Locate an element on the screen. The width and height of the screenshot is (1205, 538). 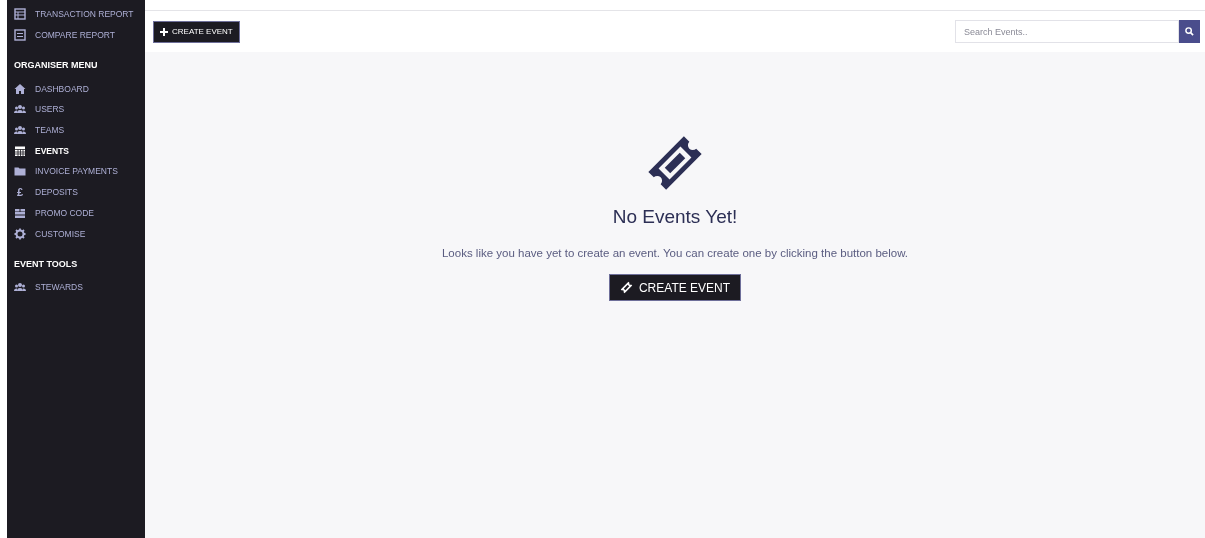
sidebar-item: USERS is located at coordinates (76, 109).